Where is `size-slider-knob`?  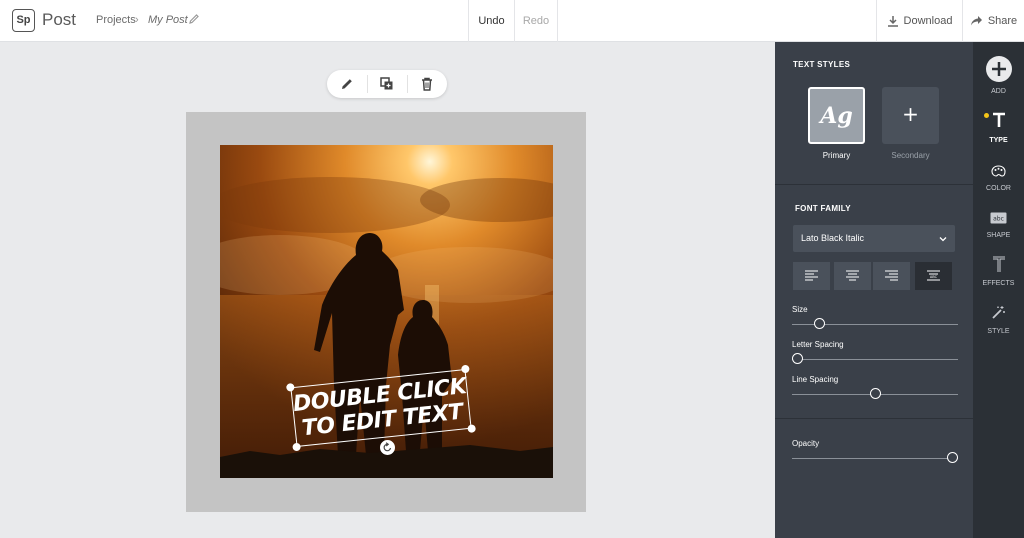
size-slider-knob is located at coordinates (819, 323).